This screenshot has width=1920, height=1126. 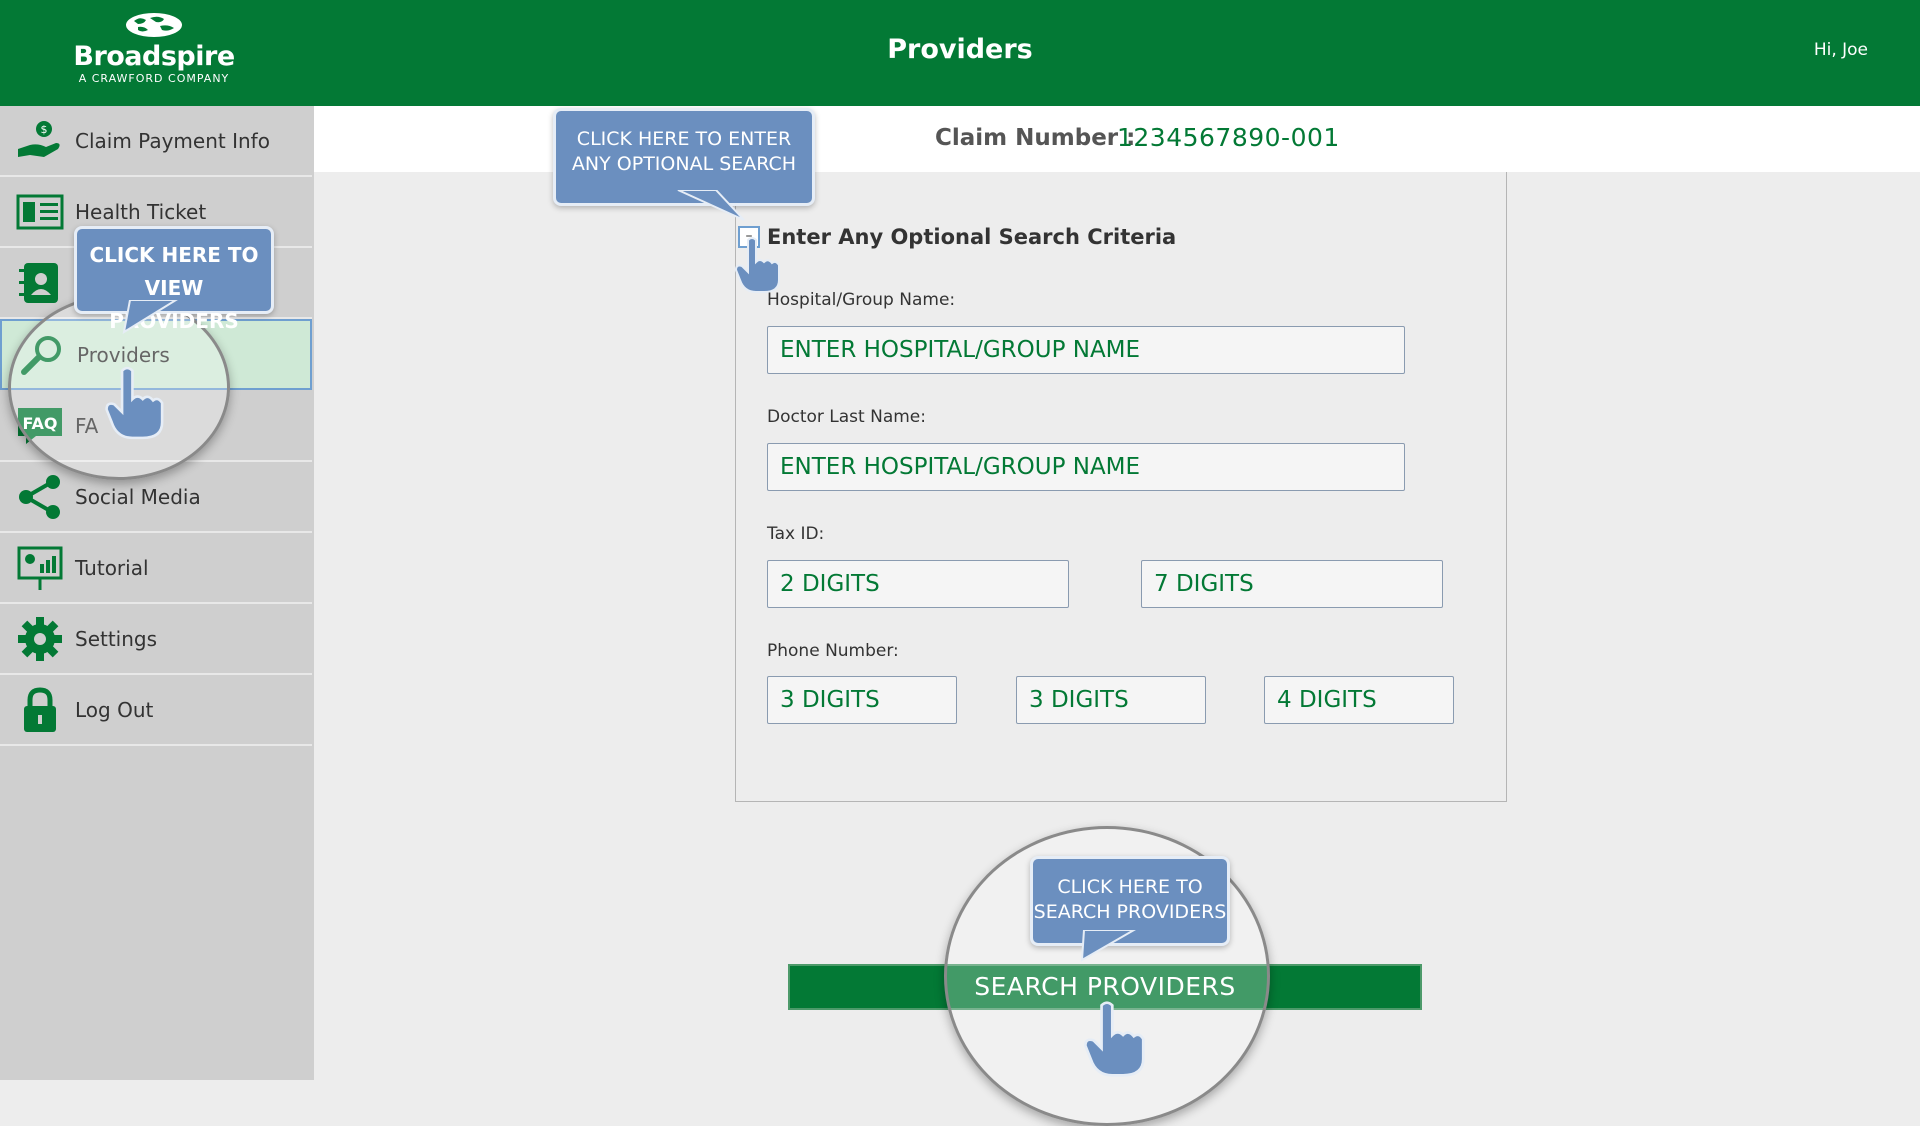 I want to click on sidebar-item-settings: Settings, so click(x=156, y=639).